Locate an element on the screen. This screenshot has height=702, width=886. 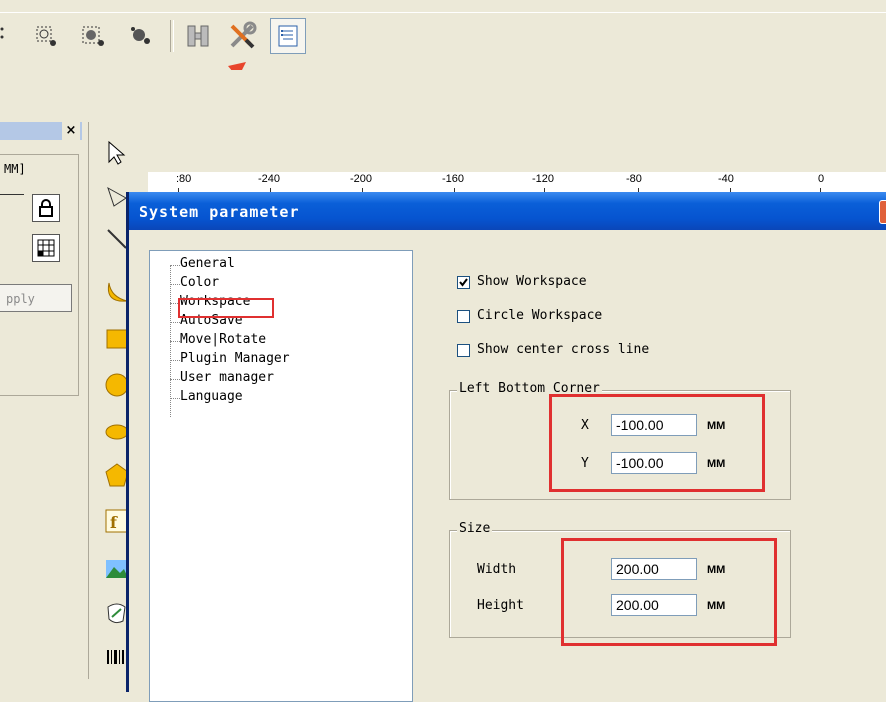
tree-item-general: General is located at coordinates (207, 263).